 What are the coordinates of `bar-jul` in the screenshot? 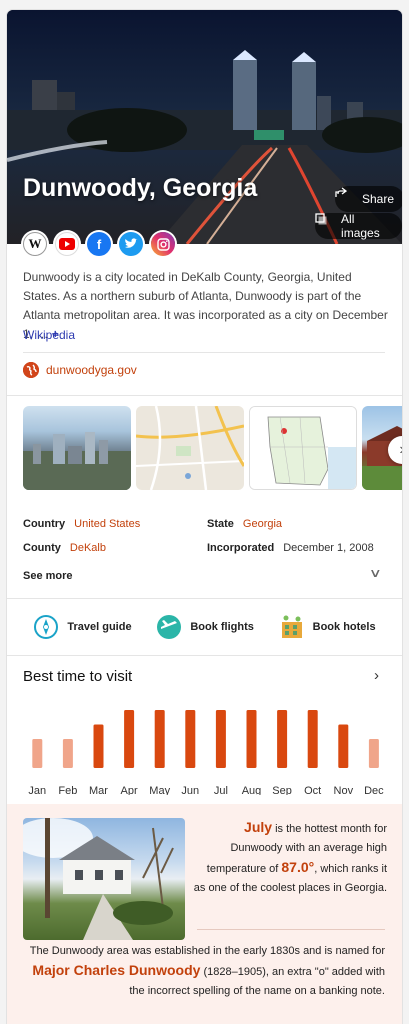 It's located at (220, 739).